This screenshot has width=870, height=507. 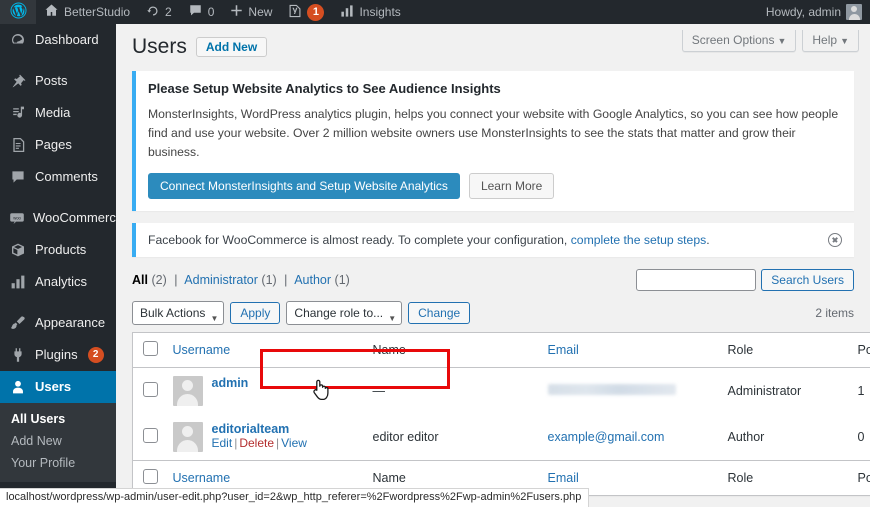 I want to click on email-link: example@gmail.com, so click(x=606, y=437).